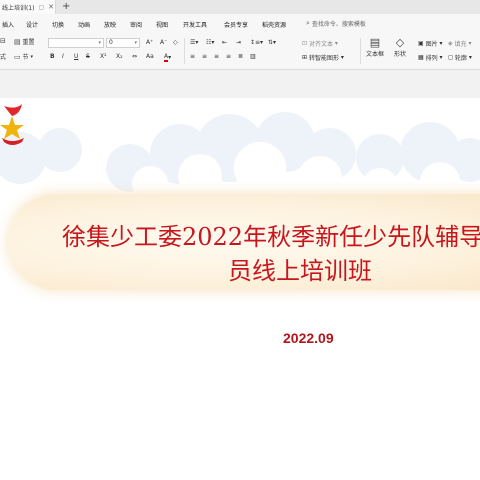 The image size is (480, 480). Describe the element at coordinates (52, 56) in the screenshot. I see `bold-button: B` at that location.